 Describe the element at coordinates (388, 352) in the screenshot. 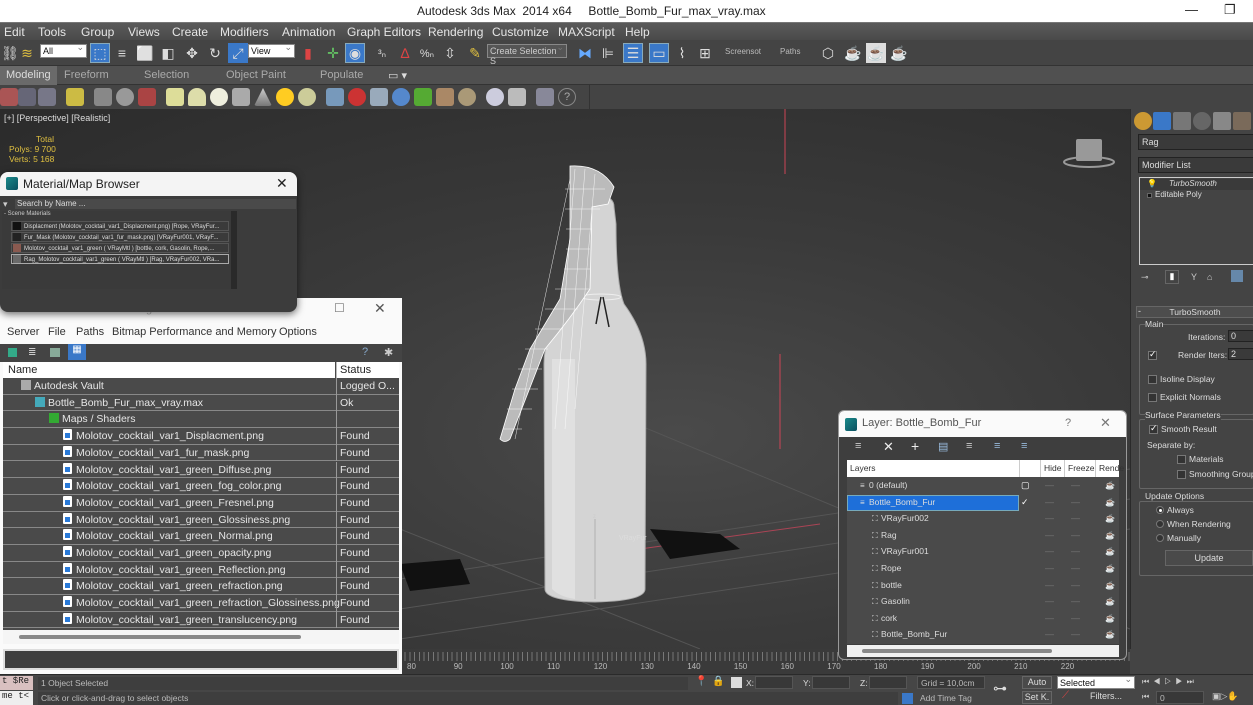

I see `settings-icon: ✱` at that location.